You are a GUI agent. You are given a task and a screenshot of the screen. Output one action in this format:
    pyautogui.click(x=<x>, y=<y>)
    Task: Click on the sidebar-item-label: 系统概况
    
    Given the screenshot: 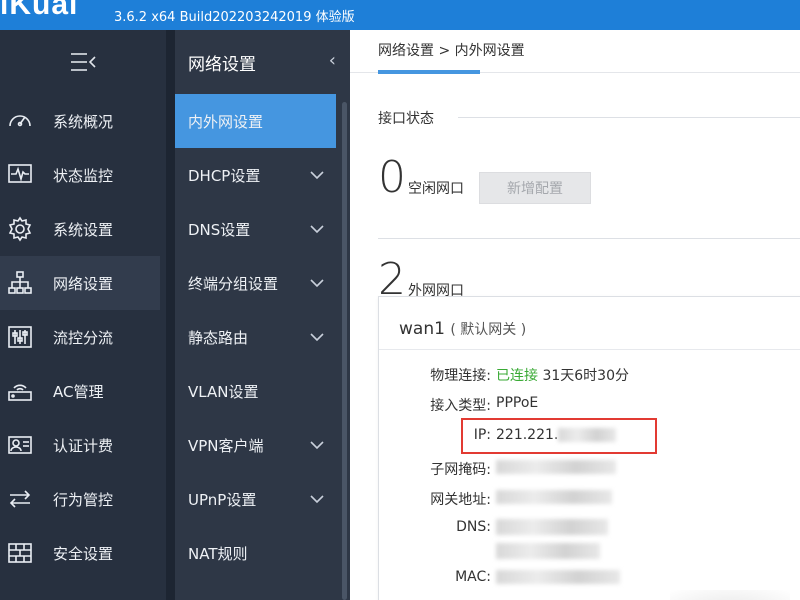 What is the action you would take?
    pyautogui.click(x=83, y=121)
    